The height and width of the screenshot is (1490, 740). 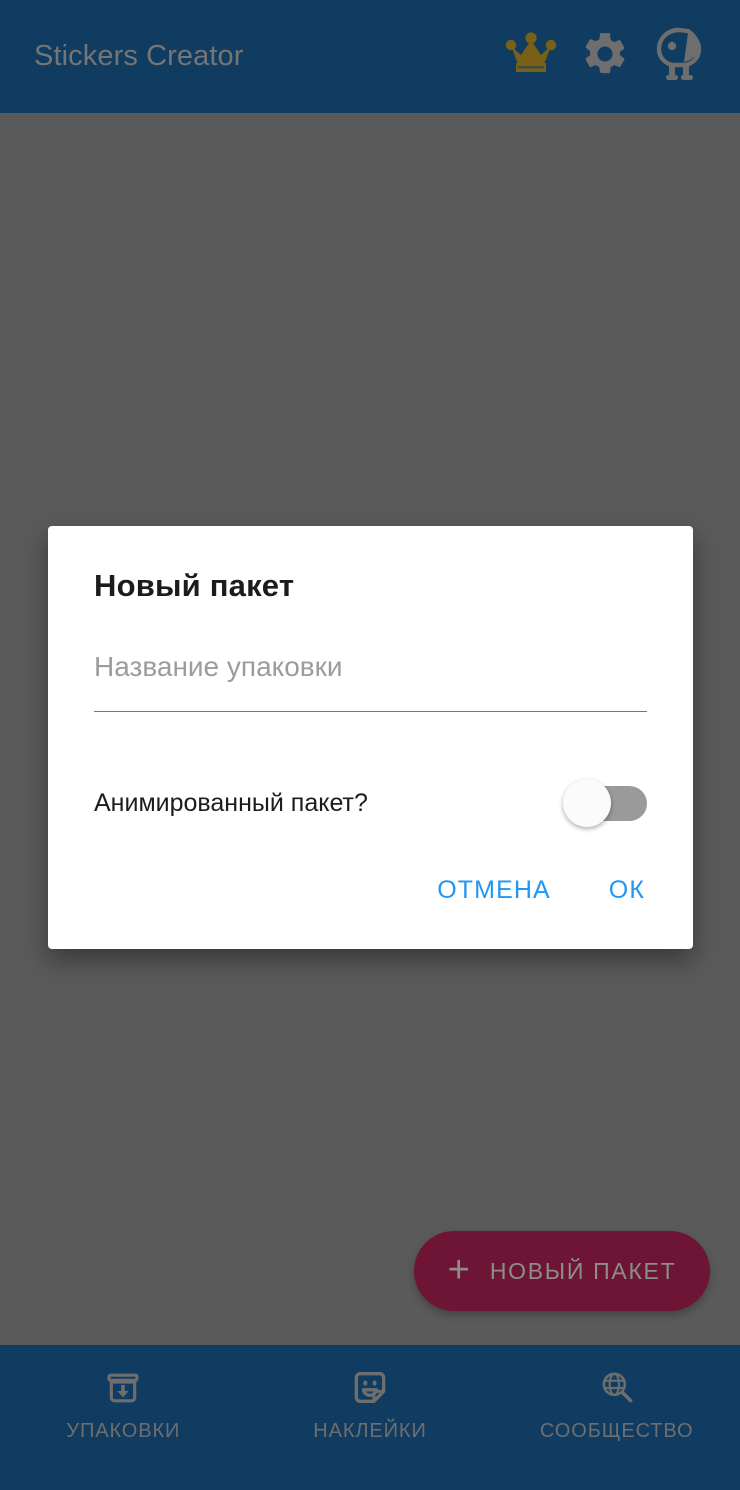 I want to click on pack-name-field, so click(x=370, y=681).